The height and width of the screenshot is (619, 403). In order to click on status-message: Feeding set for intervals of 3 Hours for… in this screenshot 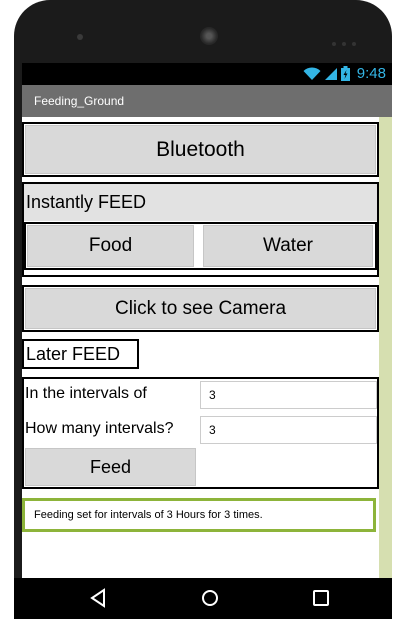, I will do `click(148, 515)`.